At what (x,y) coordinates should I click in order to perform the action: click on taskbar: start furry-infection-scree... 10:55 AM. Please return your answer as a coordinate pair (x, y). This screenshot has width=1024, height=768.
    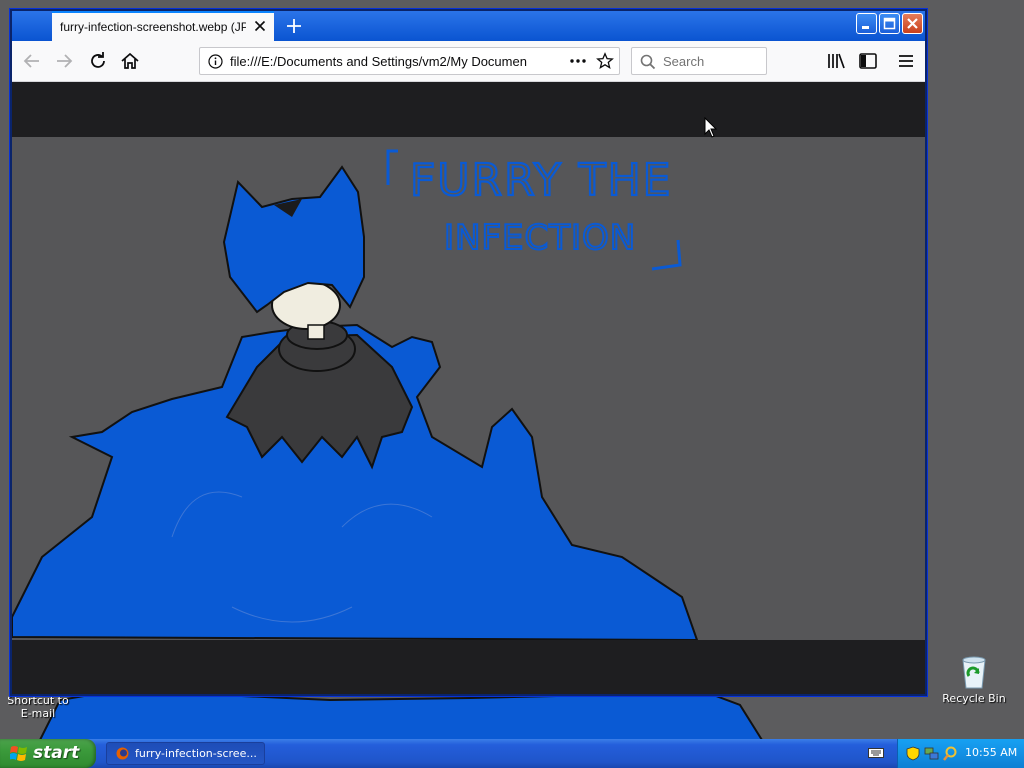
    Looking at the image, I should click on (512, 753).